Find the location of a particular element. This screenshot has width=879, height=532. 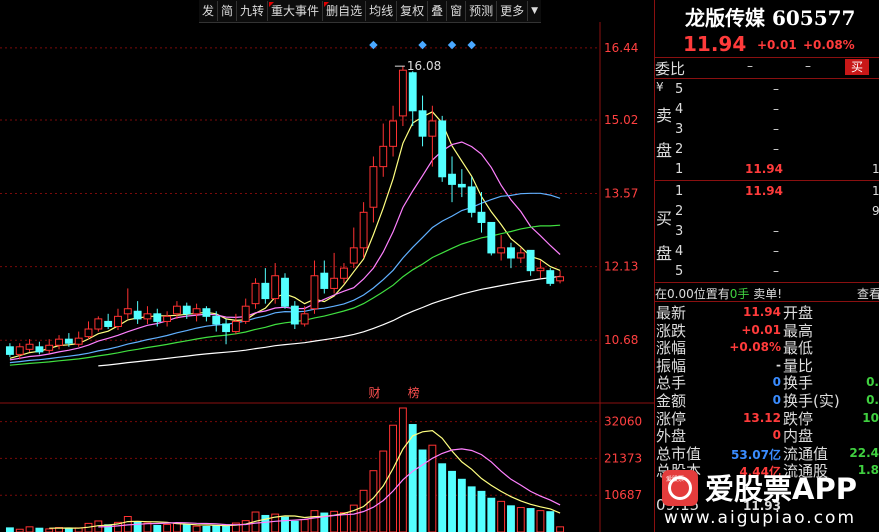

toolbar-simple-button: 简 is located at coordinates (228, 11).